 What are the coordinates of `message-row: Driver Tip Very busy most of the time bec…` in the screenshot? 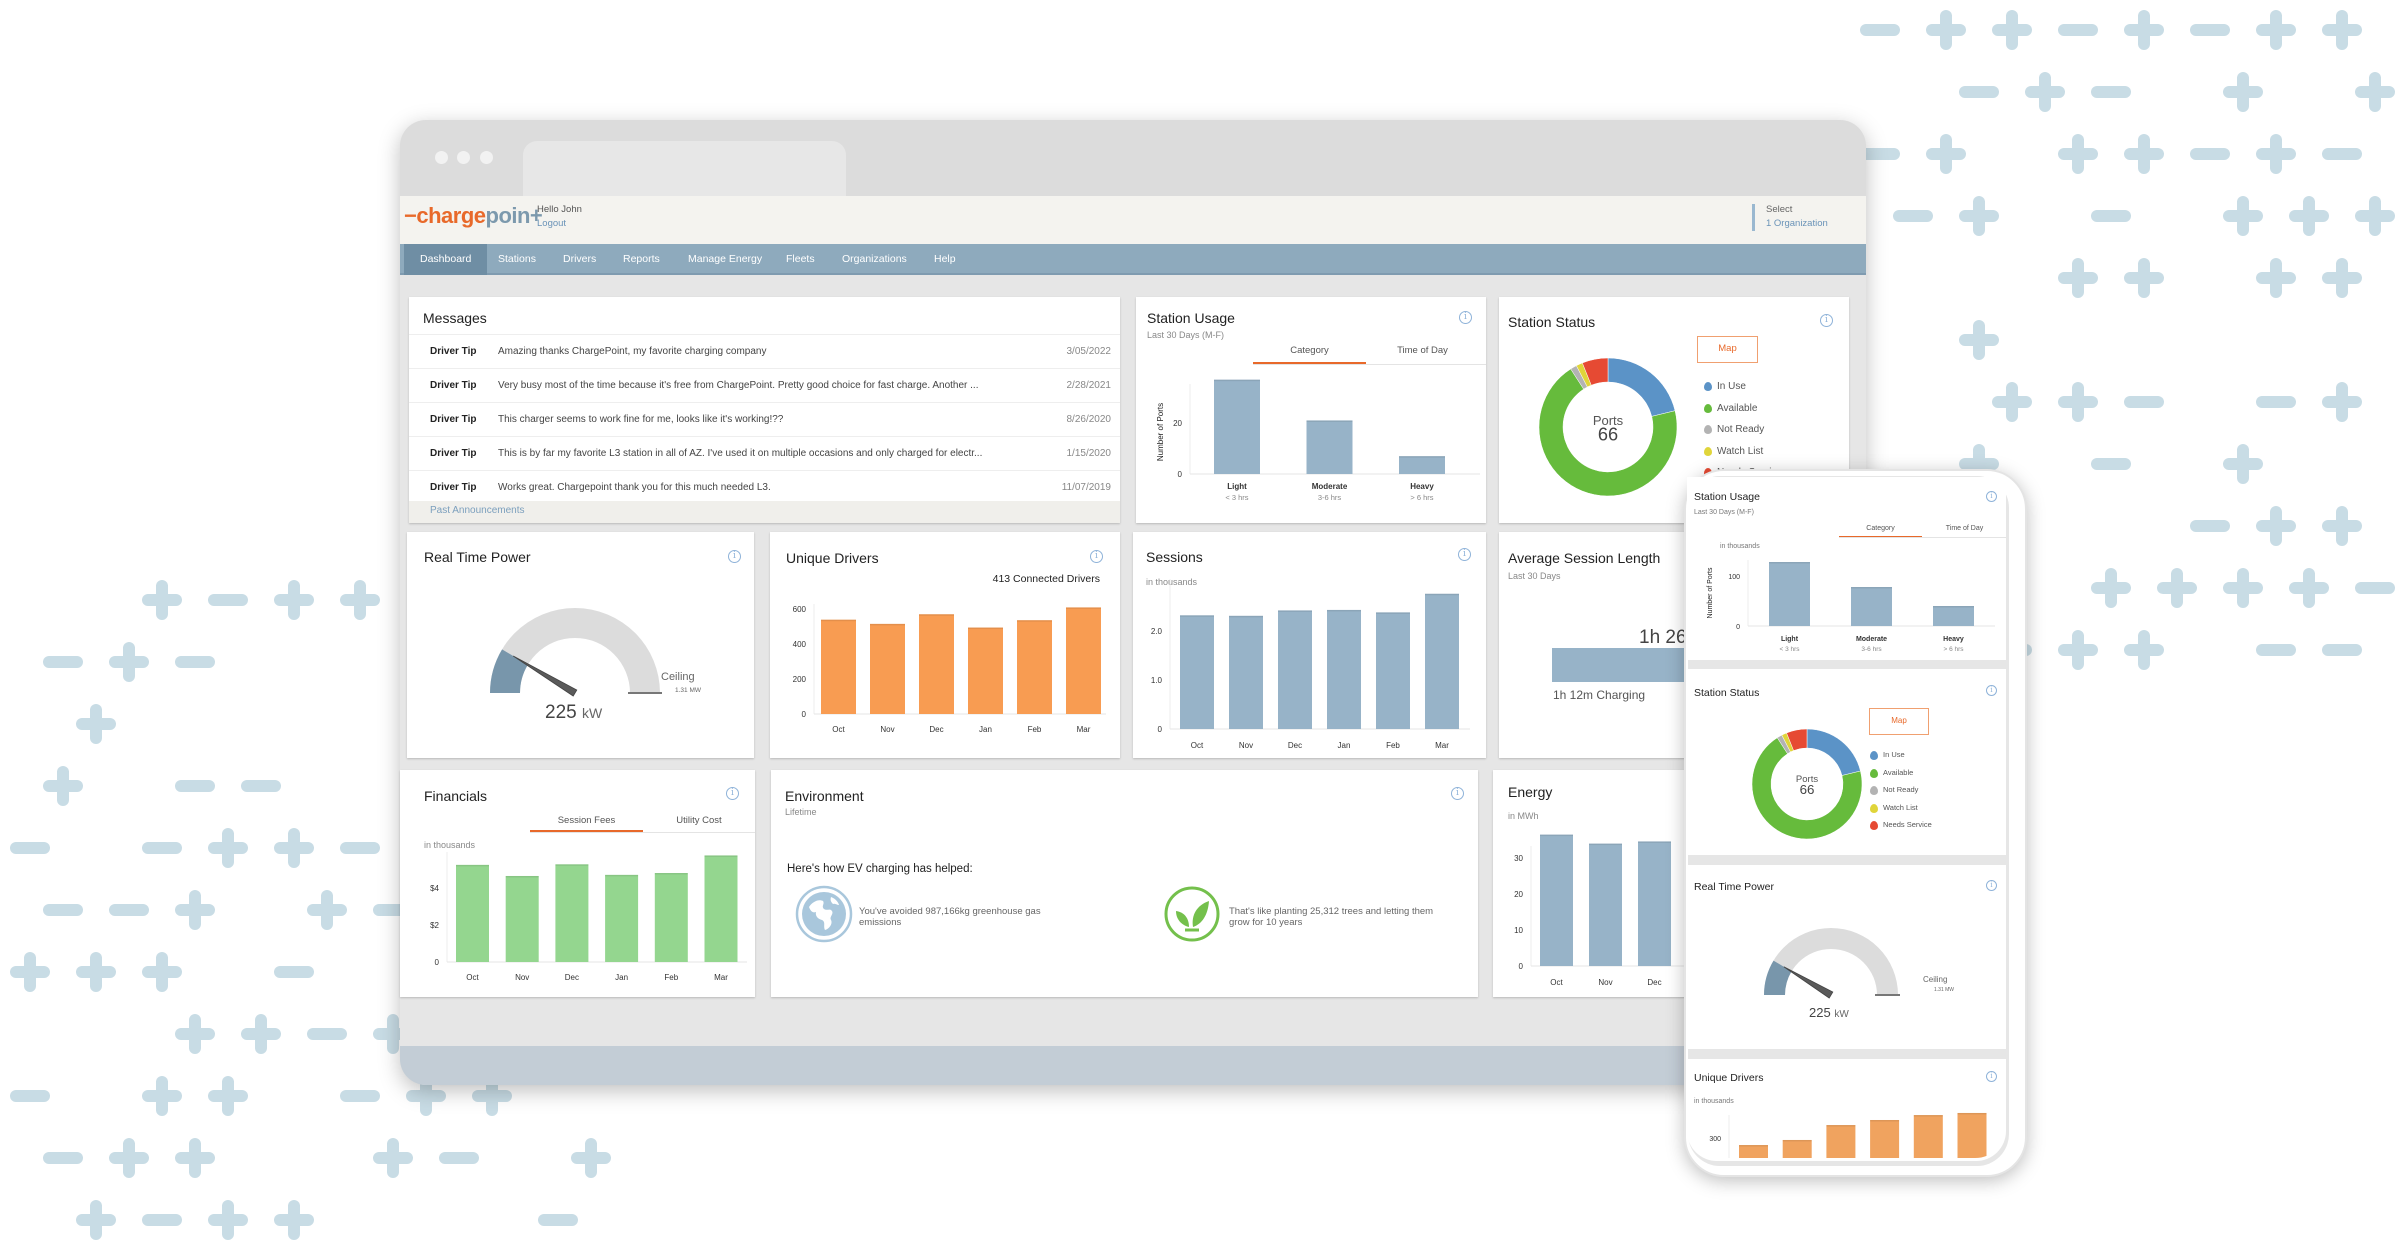 It's located at (764, 385).